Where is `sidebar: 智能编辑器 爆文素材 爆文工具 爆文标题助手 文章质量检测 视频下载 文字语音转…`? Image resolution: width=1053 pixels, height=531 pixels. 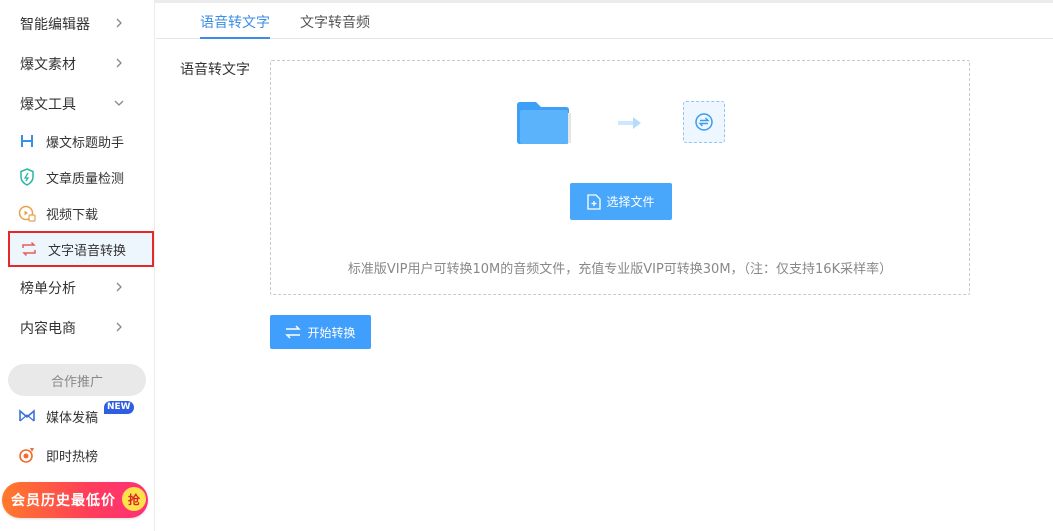
sidebar: 智能编辑器 爆文素材 爆文工具 爆文标题助手 文章质量检测 视频下载 文字语音转… is located at coordinates (77, 265).